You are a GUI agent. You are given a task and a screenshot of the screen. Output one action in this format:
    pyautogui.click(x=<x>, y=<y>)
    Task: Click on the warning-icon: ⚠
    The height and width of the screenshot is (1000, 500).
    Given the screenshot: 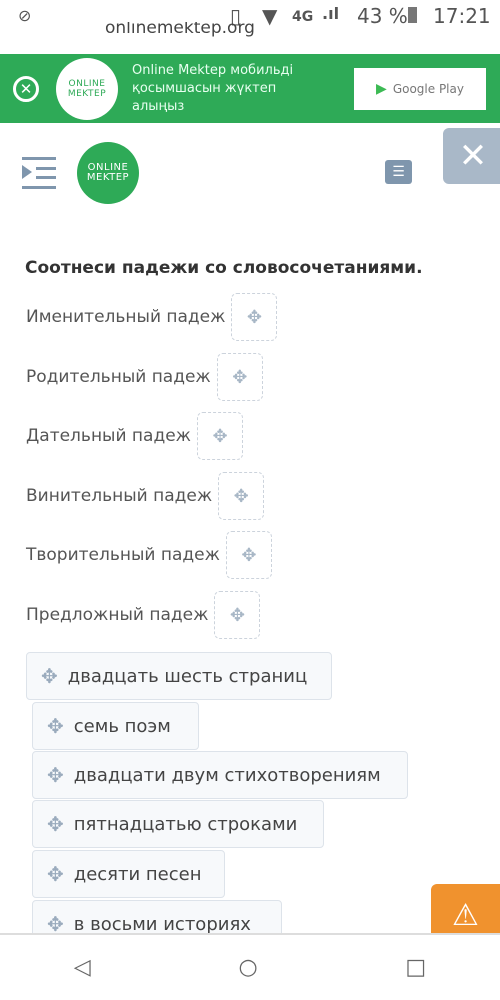 What is the action you would take?
    pyautogui.click(x=465, y=915)
    